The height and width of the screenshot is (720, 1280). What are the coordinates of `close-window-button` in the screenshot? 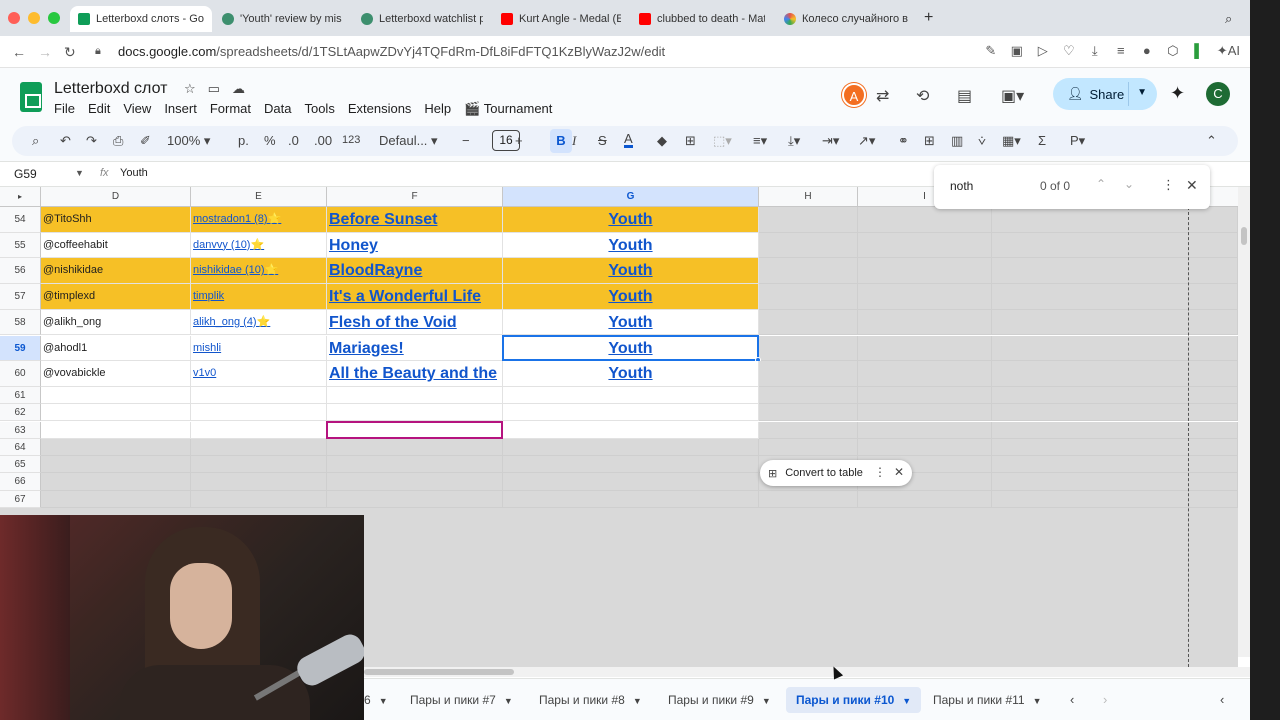 It's located at (14, 18).